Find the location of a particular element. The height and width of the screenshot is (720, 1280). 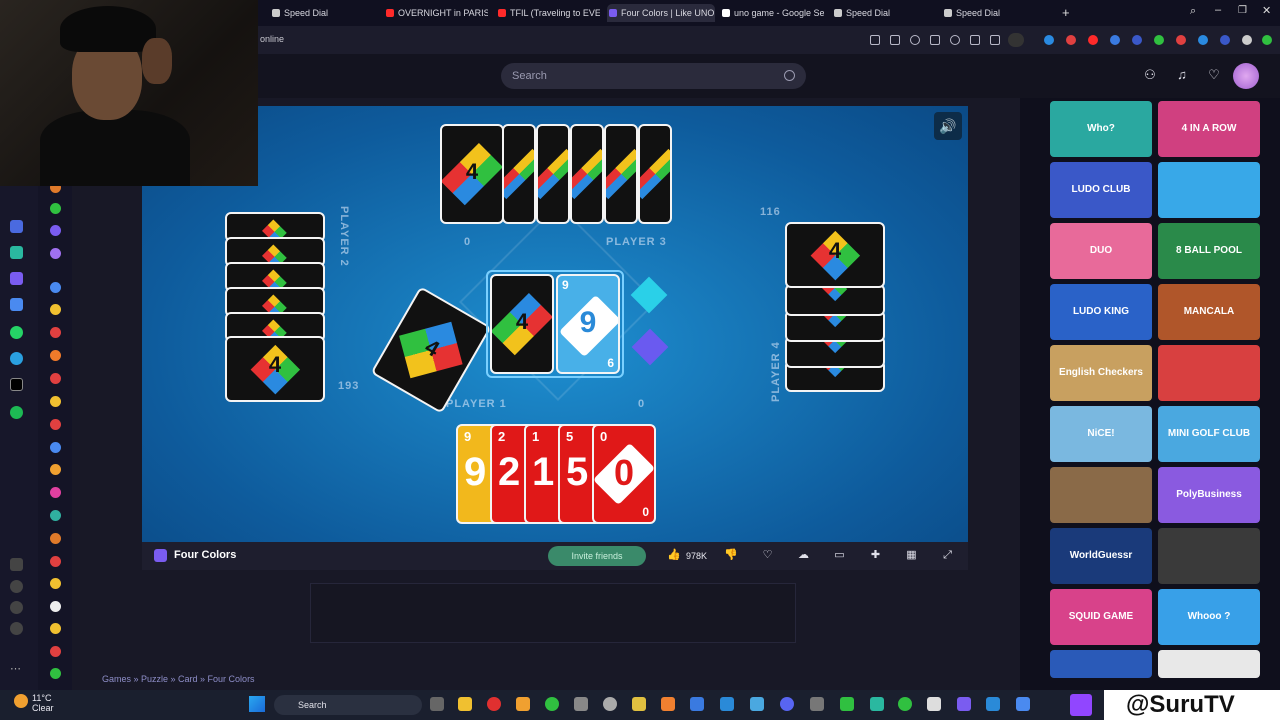

game-thumbnail: LUDO KING is located at coordinates (1101, 312).